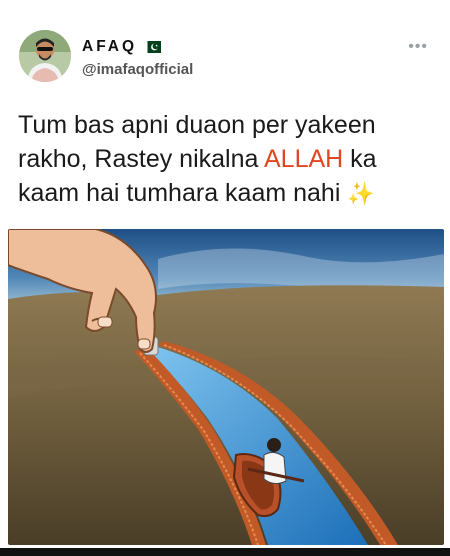 The image size is (450, 556). I want to click on avatar, so click(45, 56).